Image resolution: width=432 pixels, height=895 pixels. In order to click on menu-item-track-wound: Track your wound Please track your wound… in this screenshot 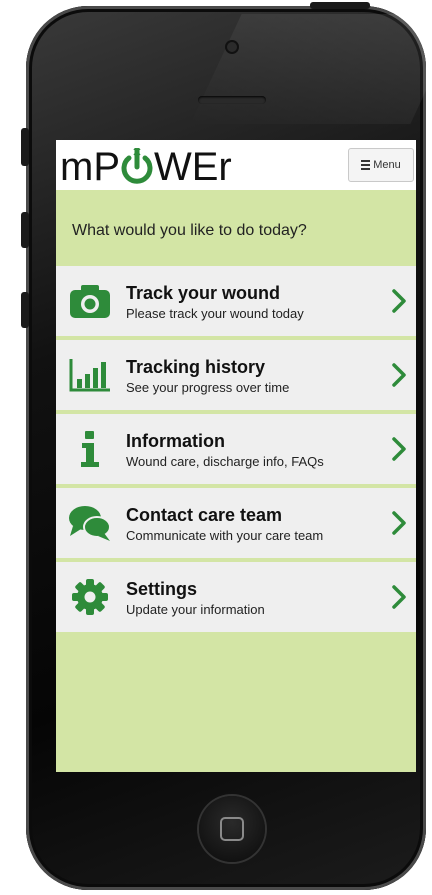, I will do `click(236, 301)`.